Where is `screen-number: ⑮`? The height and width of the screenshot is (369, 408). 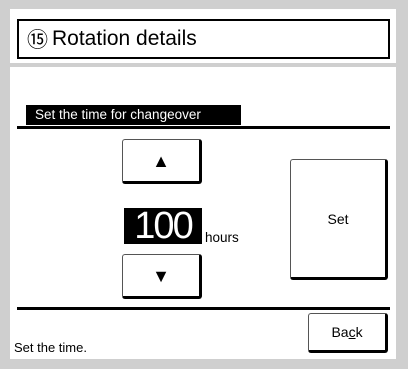
screen-number: ⑮ is located at coordinates (37, 40).